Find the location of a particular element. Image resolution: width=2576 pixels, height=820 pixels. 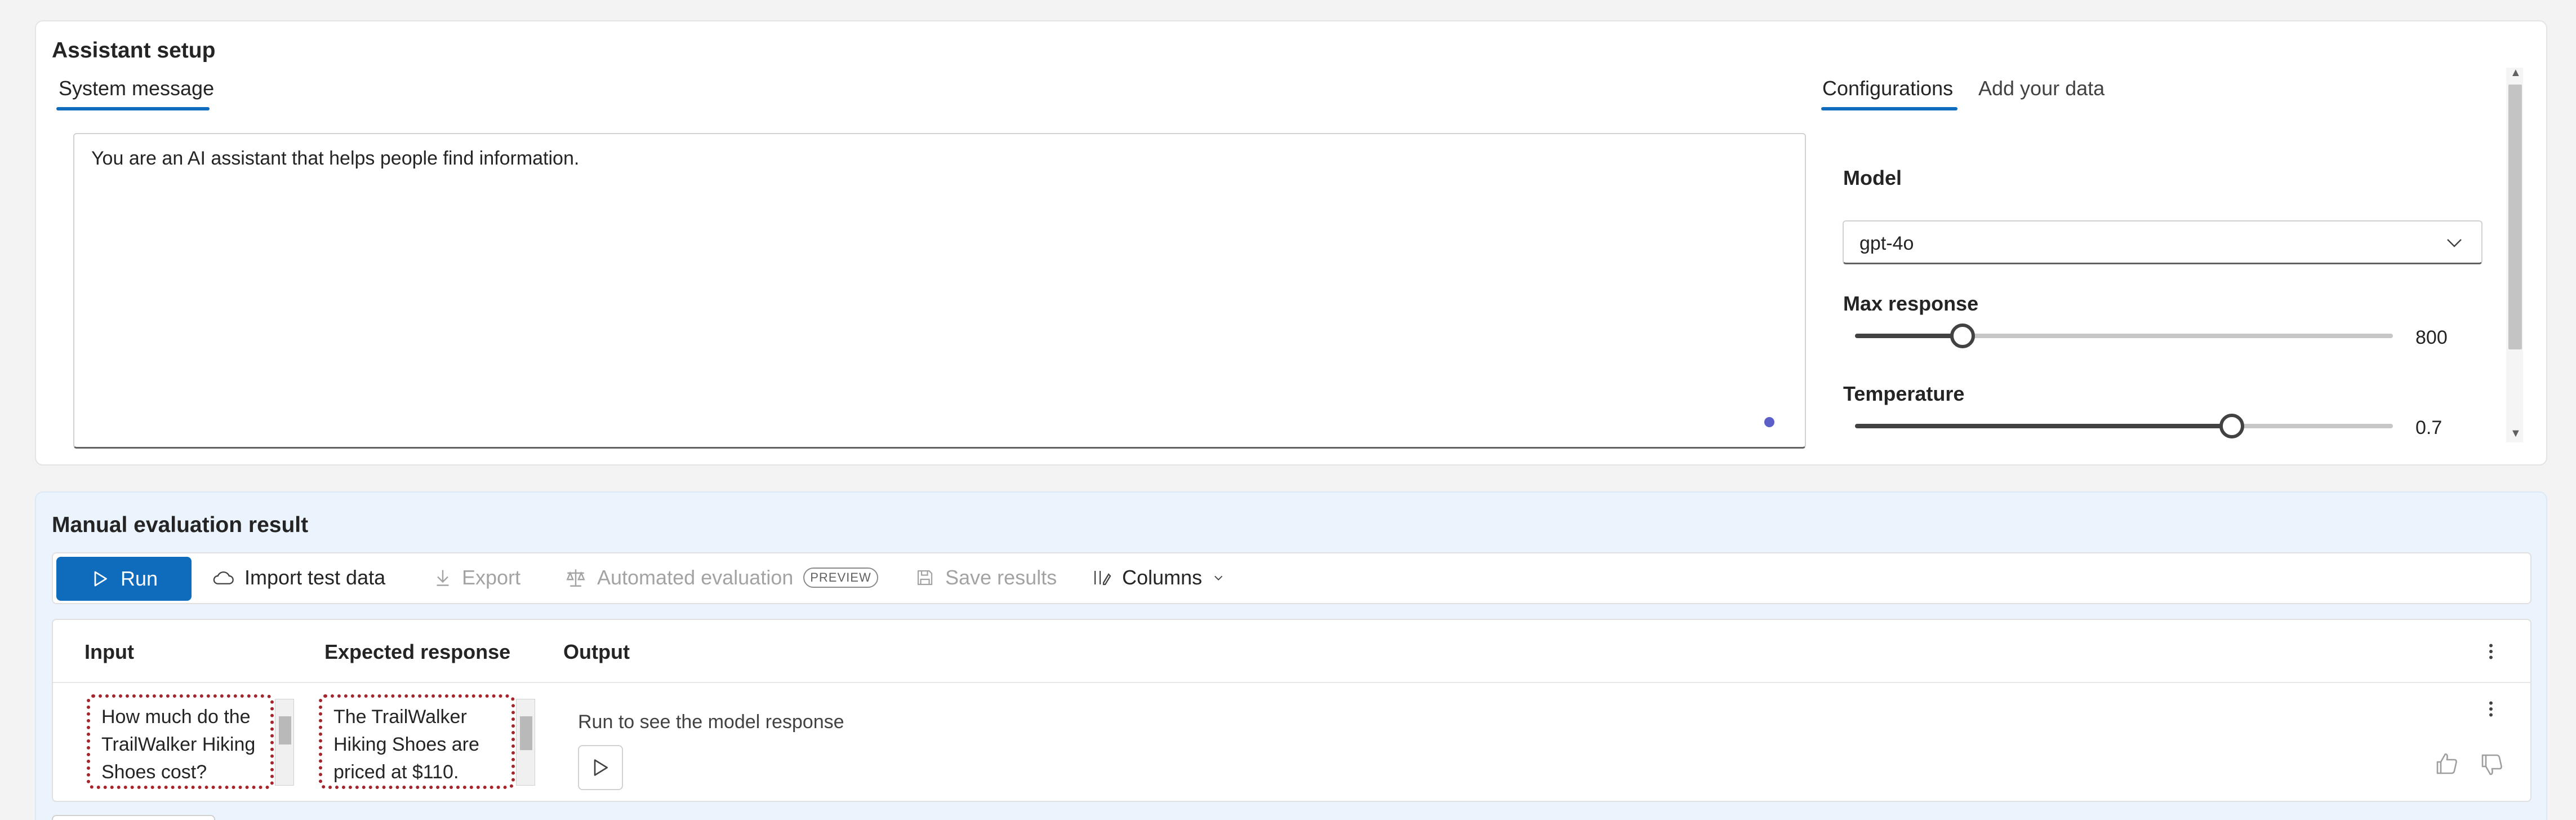

scroll-up-icon: ▲ is located at coordinates (2515, 73).